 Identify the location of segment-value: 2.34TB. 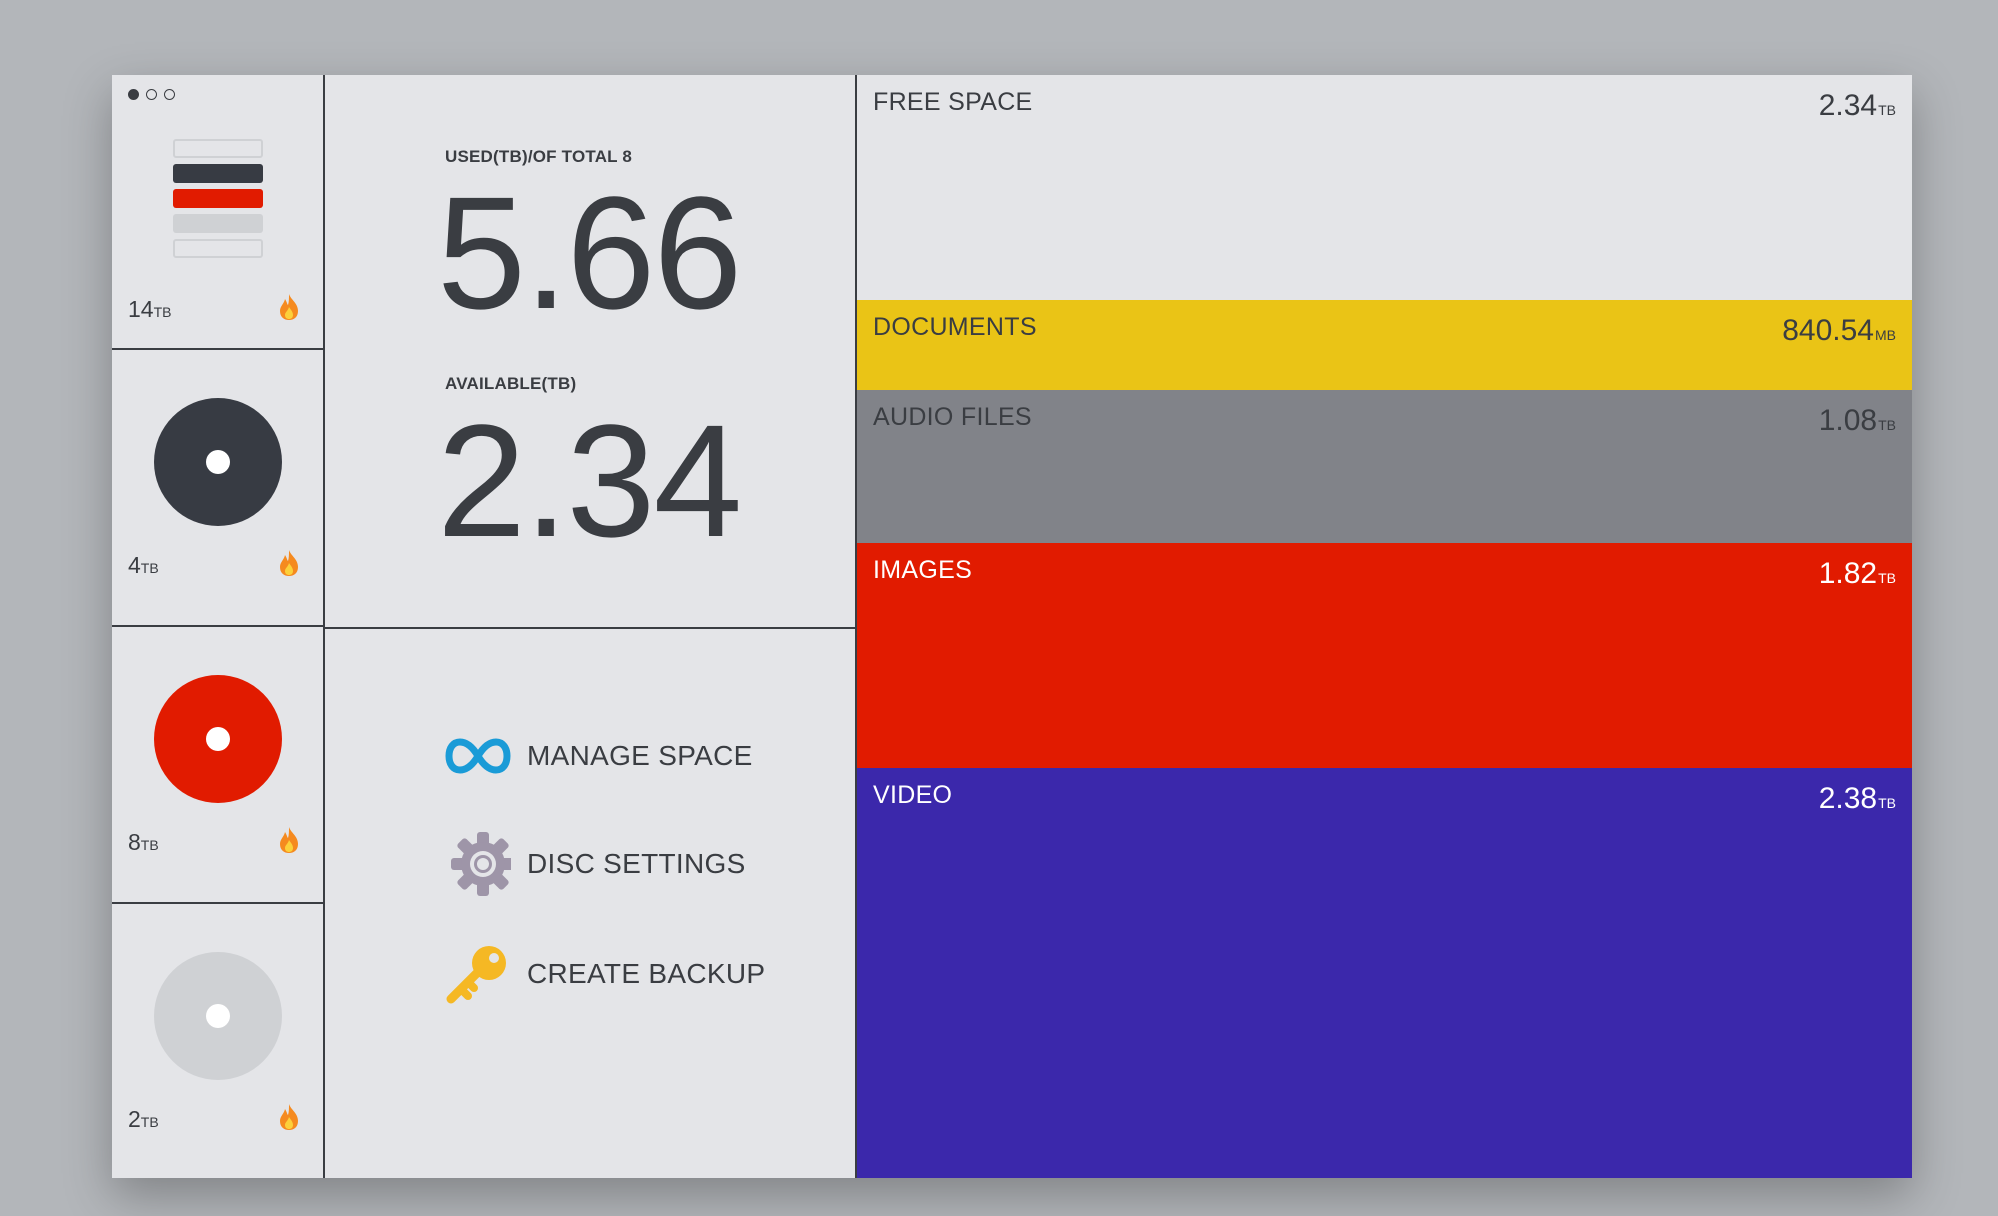
(1857, 105).